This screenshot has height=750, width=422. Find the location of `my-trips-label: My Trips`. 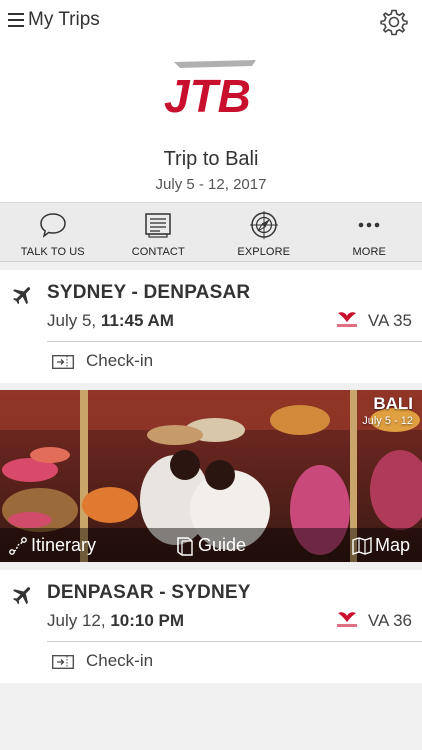

my-trips-label: My Trips is located at coordinates (64, 20).